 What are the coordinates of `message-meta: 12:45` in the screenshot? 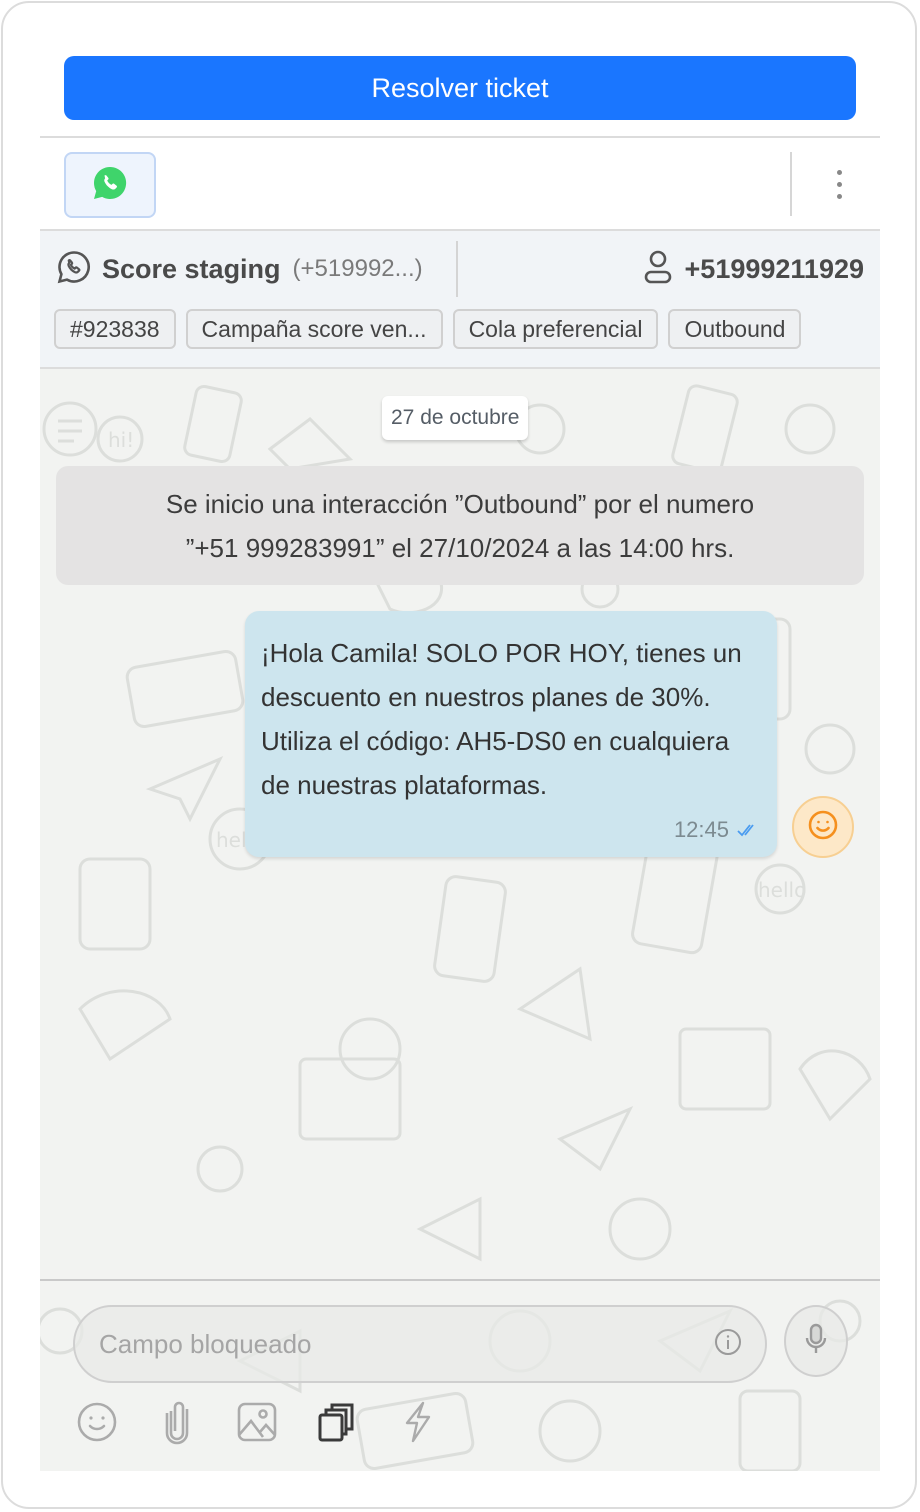 It's located at (716, 830).